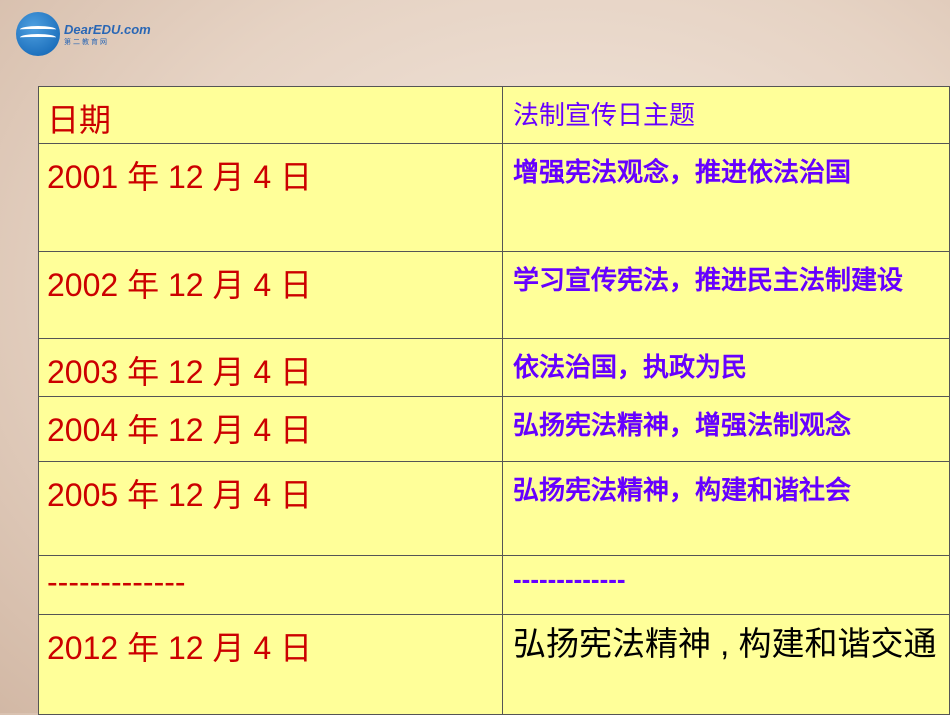 The width and height of the screenshot is (950, 715). Describe the element at coordinates (86, 42) in the screenshot. I see `logo-subtitle: 第二教育网` at that location.